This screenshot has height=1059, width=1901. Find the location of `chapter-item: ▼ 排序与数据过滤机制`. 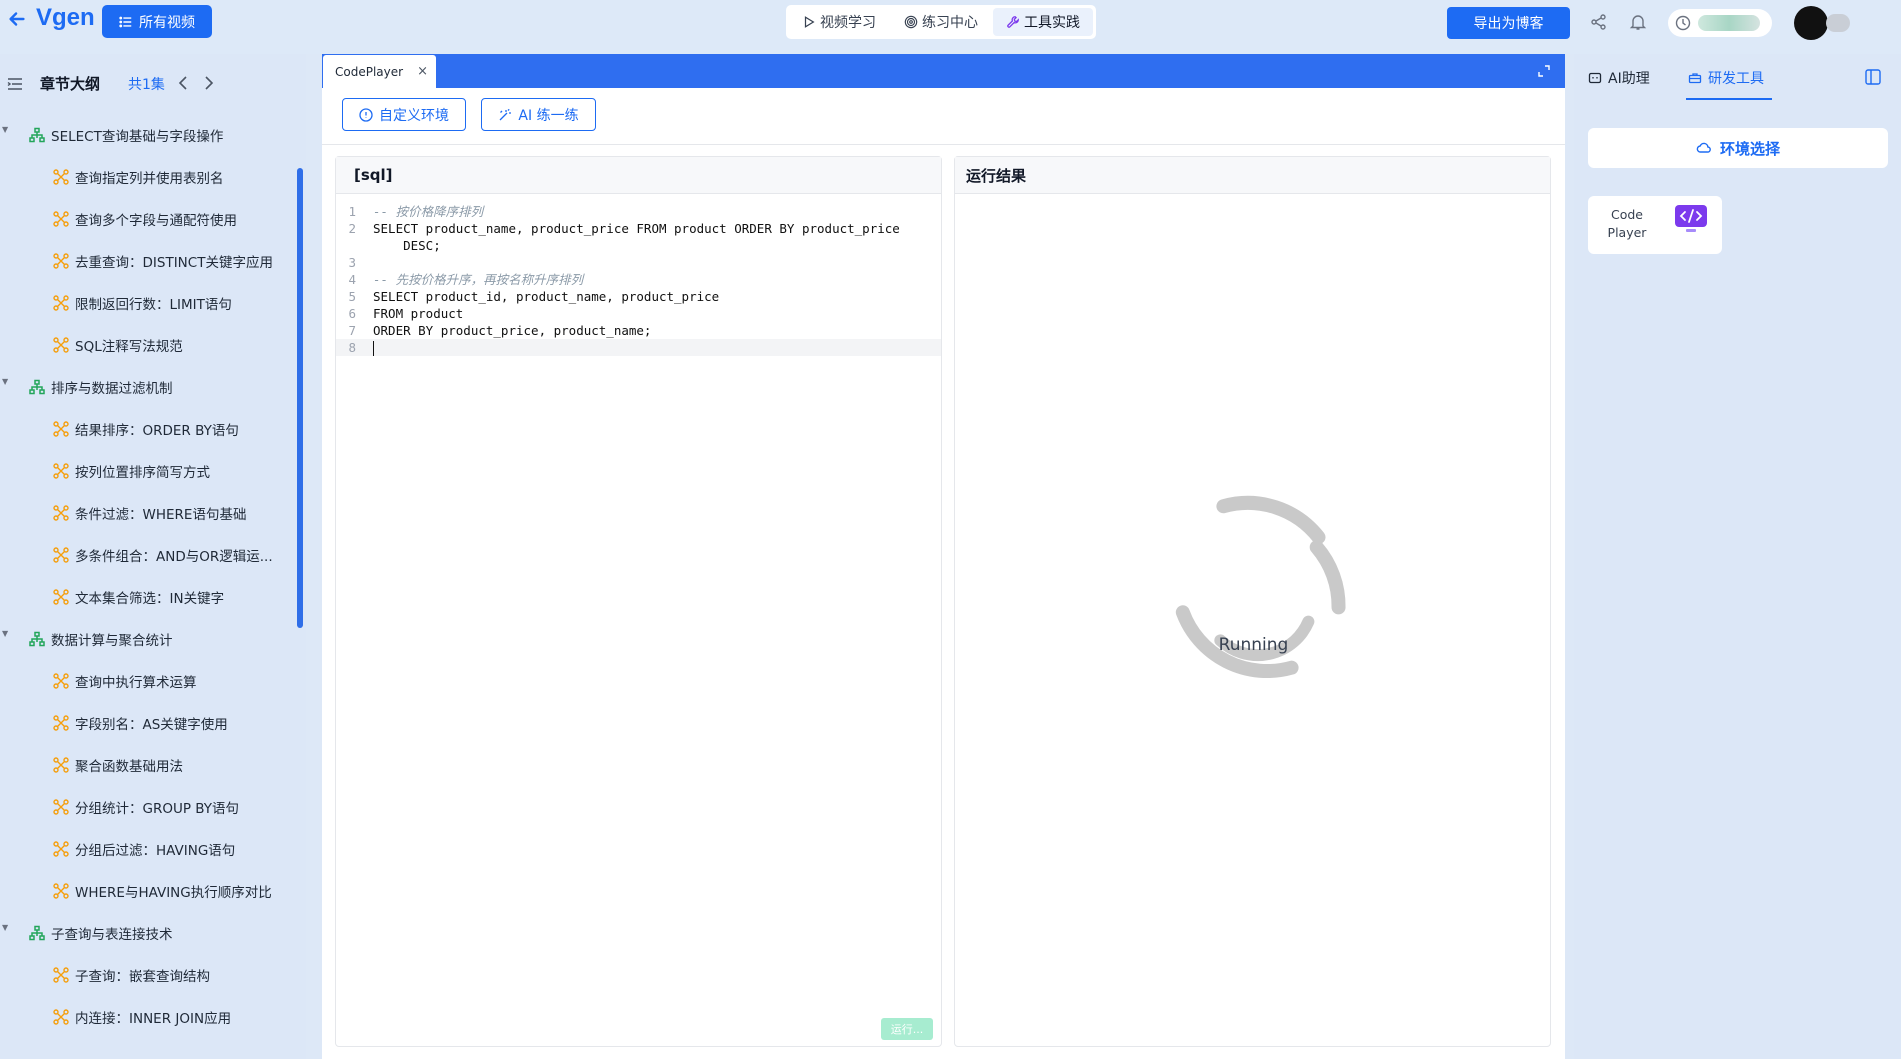

chapter-item: ▼ 排序与数据过滤机制 is located at coordinates (148, 387).